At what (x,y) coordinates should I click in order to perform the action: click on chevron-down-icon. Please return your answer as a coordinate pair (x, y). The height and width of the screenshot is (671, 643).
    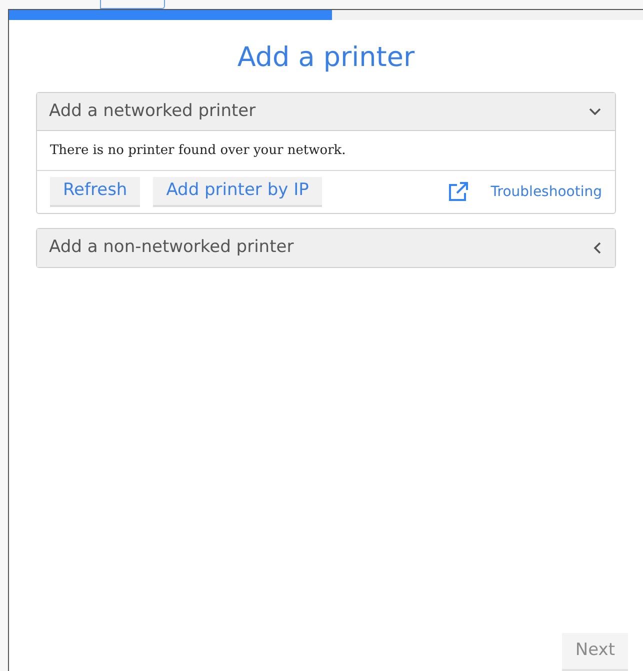
    Looking at the image, I should click on (595, 111).